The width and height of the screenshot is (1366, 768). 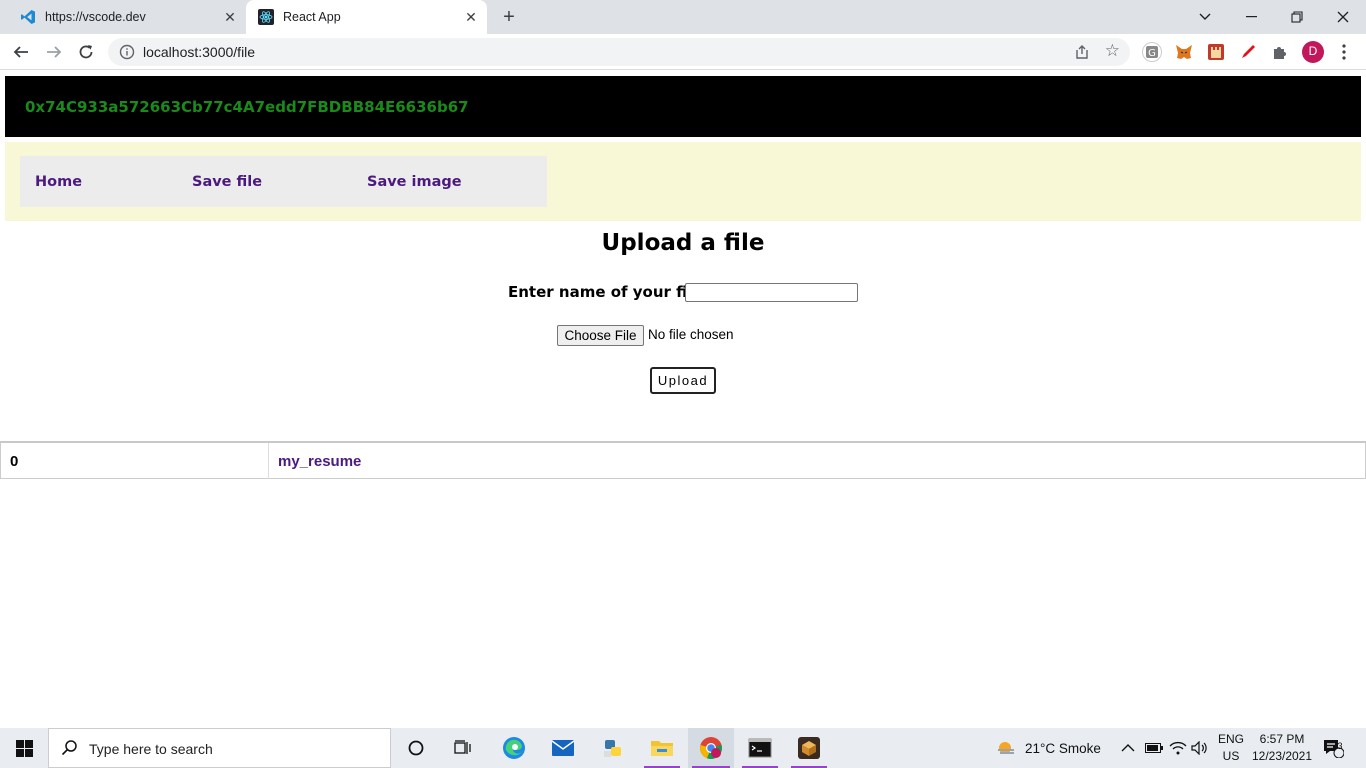 What do you see at coordinates (1184, 52) in the screenshot?
I see `metamask-fox-icon` at bounding box center [1184, 52].